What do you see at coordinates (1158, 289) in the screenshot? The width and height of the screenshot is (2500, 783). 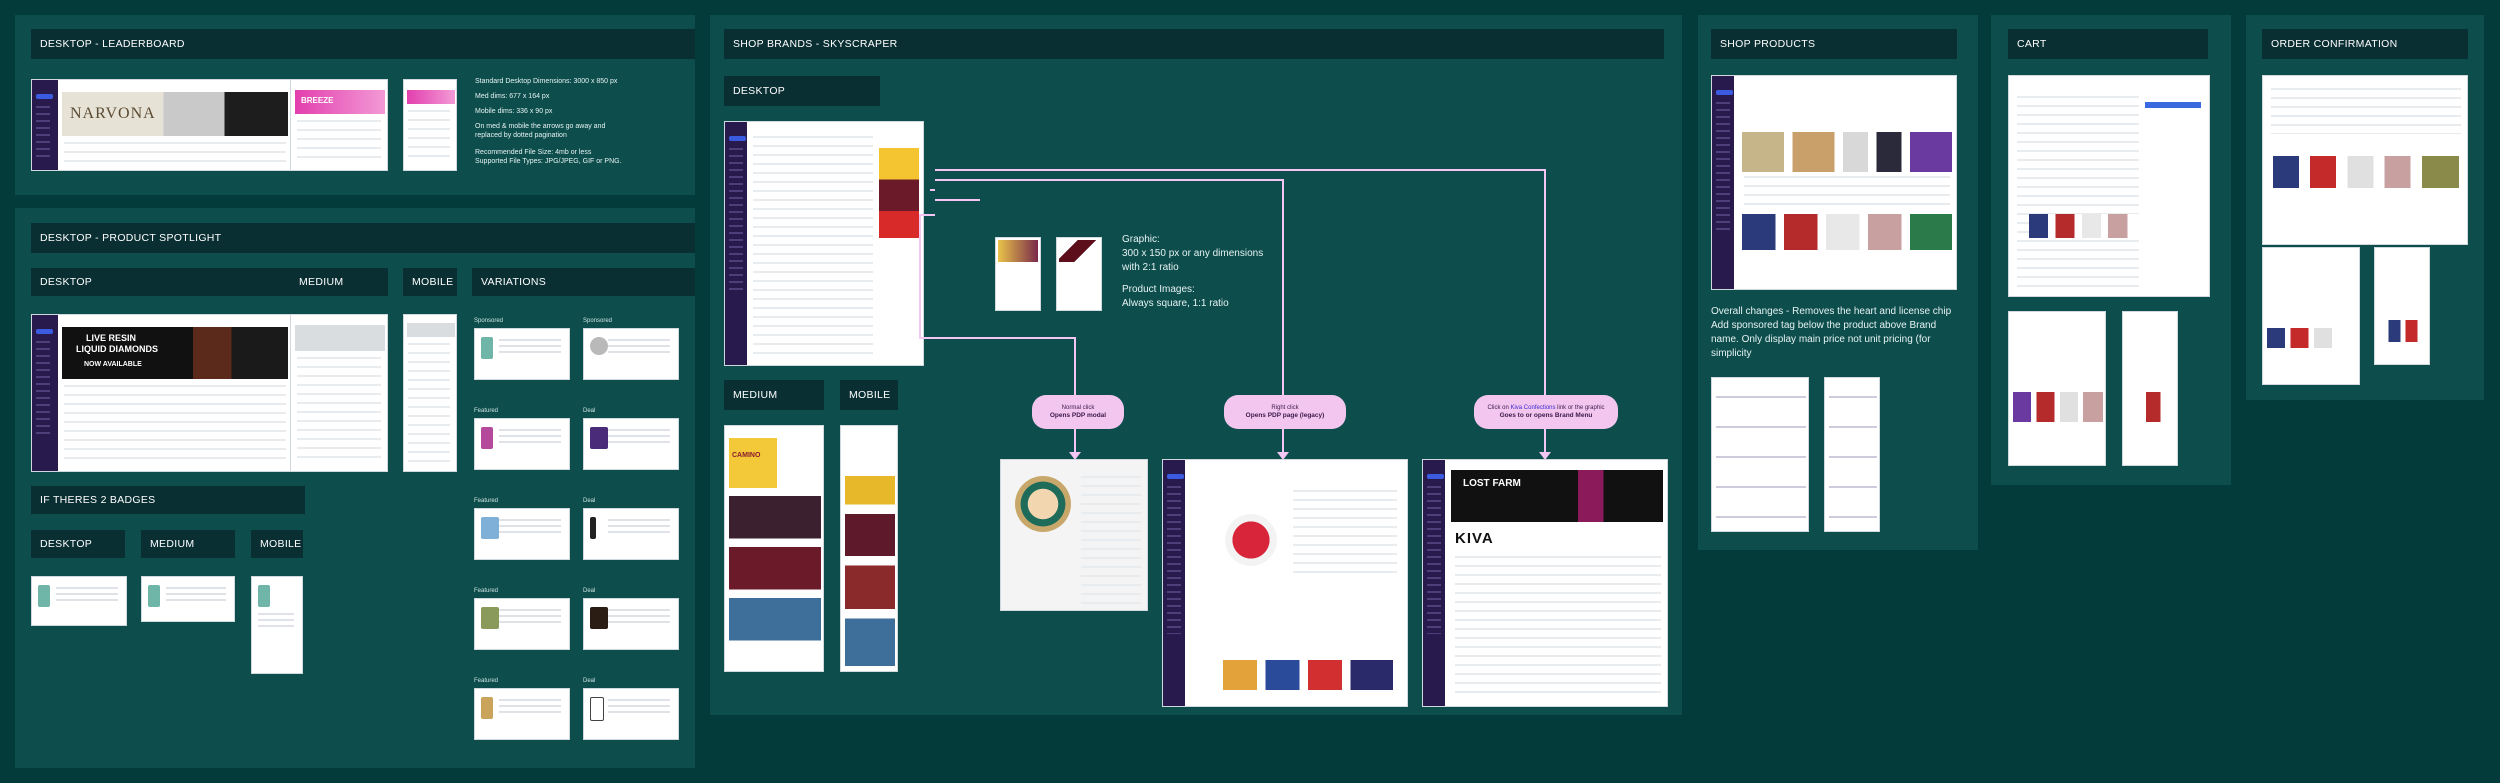 I see `product-images-title: Product Images:` at bounding box center [1158, 289].